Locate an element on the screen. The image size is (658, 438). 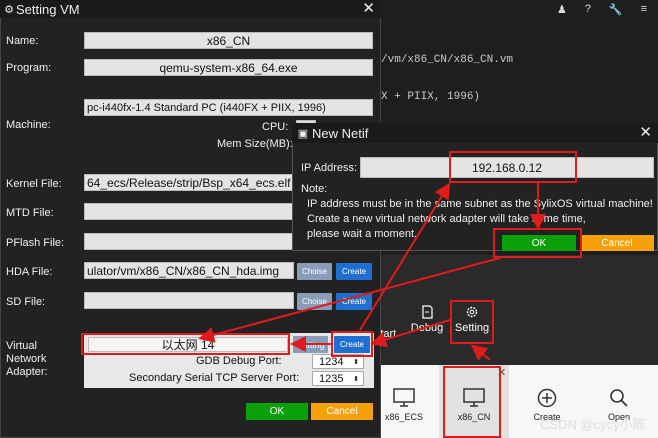
arrow-create-to-ip is located at coordinates (405, 256).